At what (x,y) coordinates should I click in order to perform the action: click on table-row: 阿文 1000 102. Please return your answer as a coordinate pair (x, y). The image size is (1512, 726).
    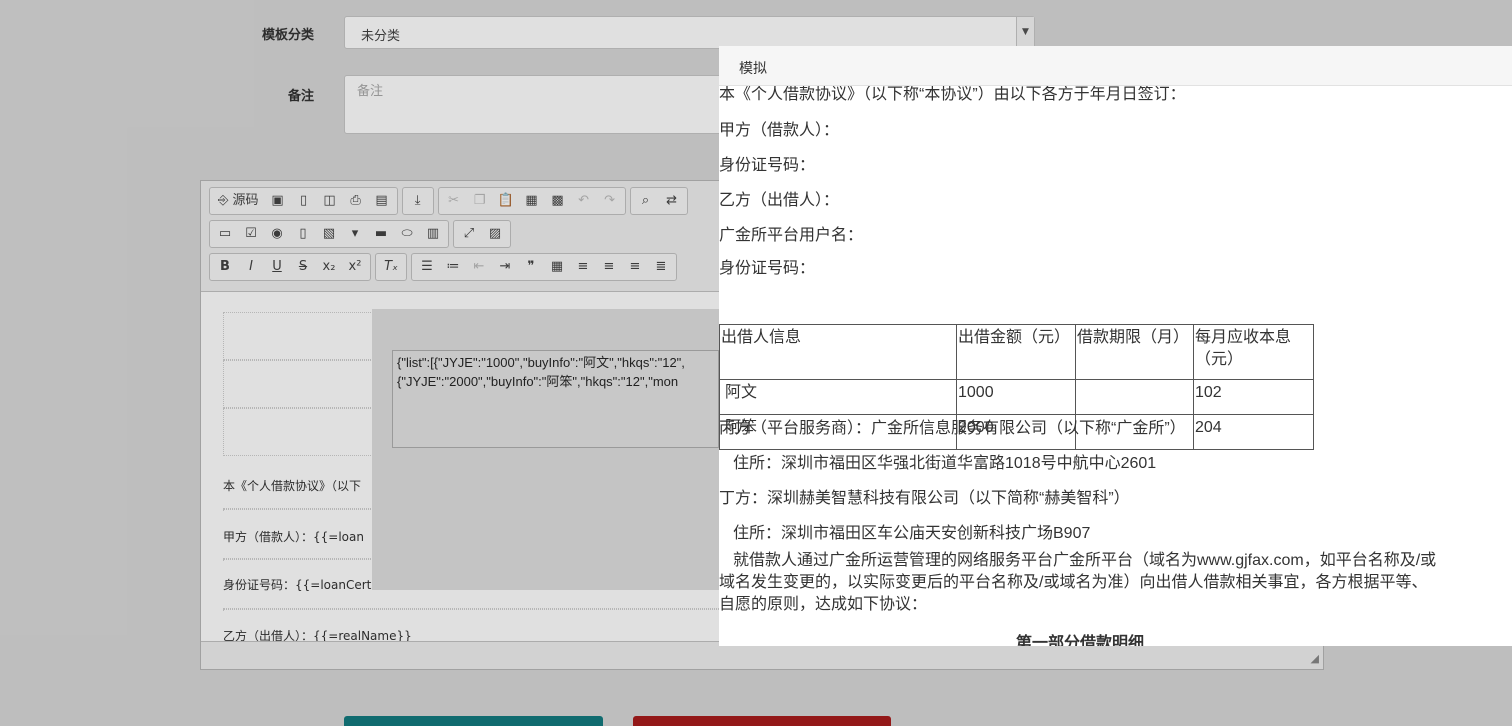
    Looking at the image, I should click on (1016, 397).